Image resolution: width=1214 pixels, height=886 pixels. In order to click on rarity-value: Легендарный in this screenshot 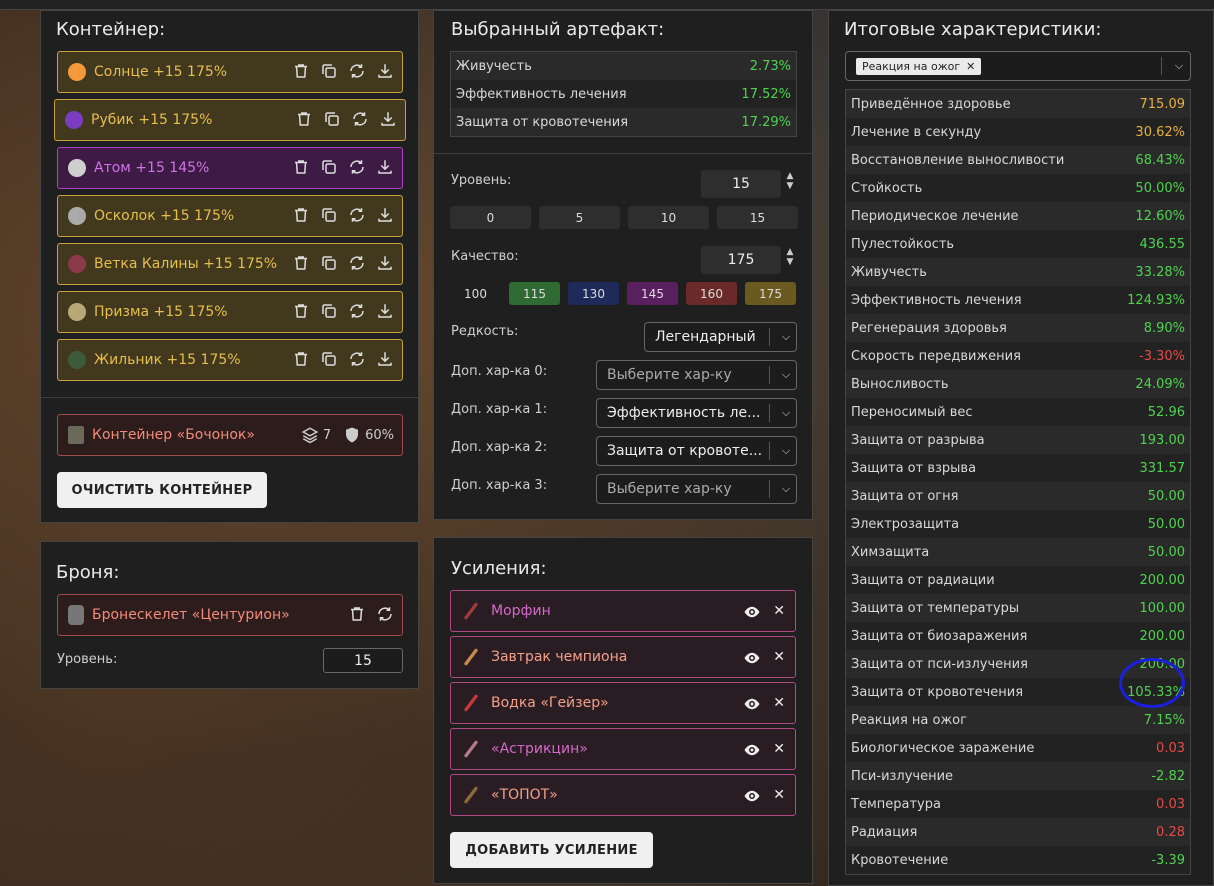, I will do `click(705, 337)`.